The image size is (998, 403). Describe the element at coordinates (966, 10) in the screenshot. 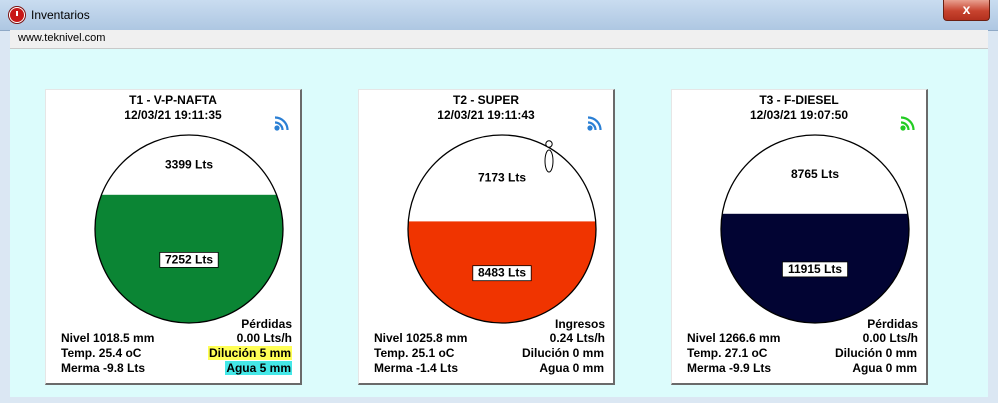

I see `close-button: x` at that location.